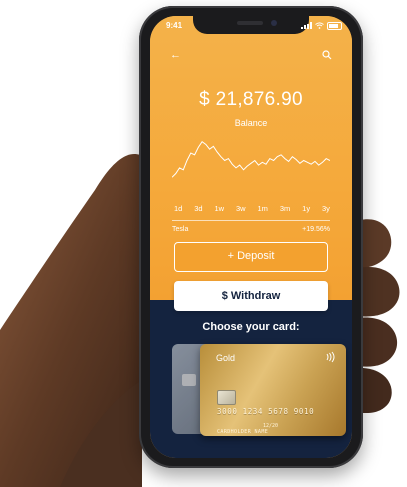 This screenshot has width=407, height=487. Describe the element at coordinates (263, 208) in the screenshot. I see `range-tab-1m: 1m` at that location.